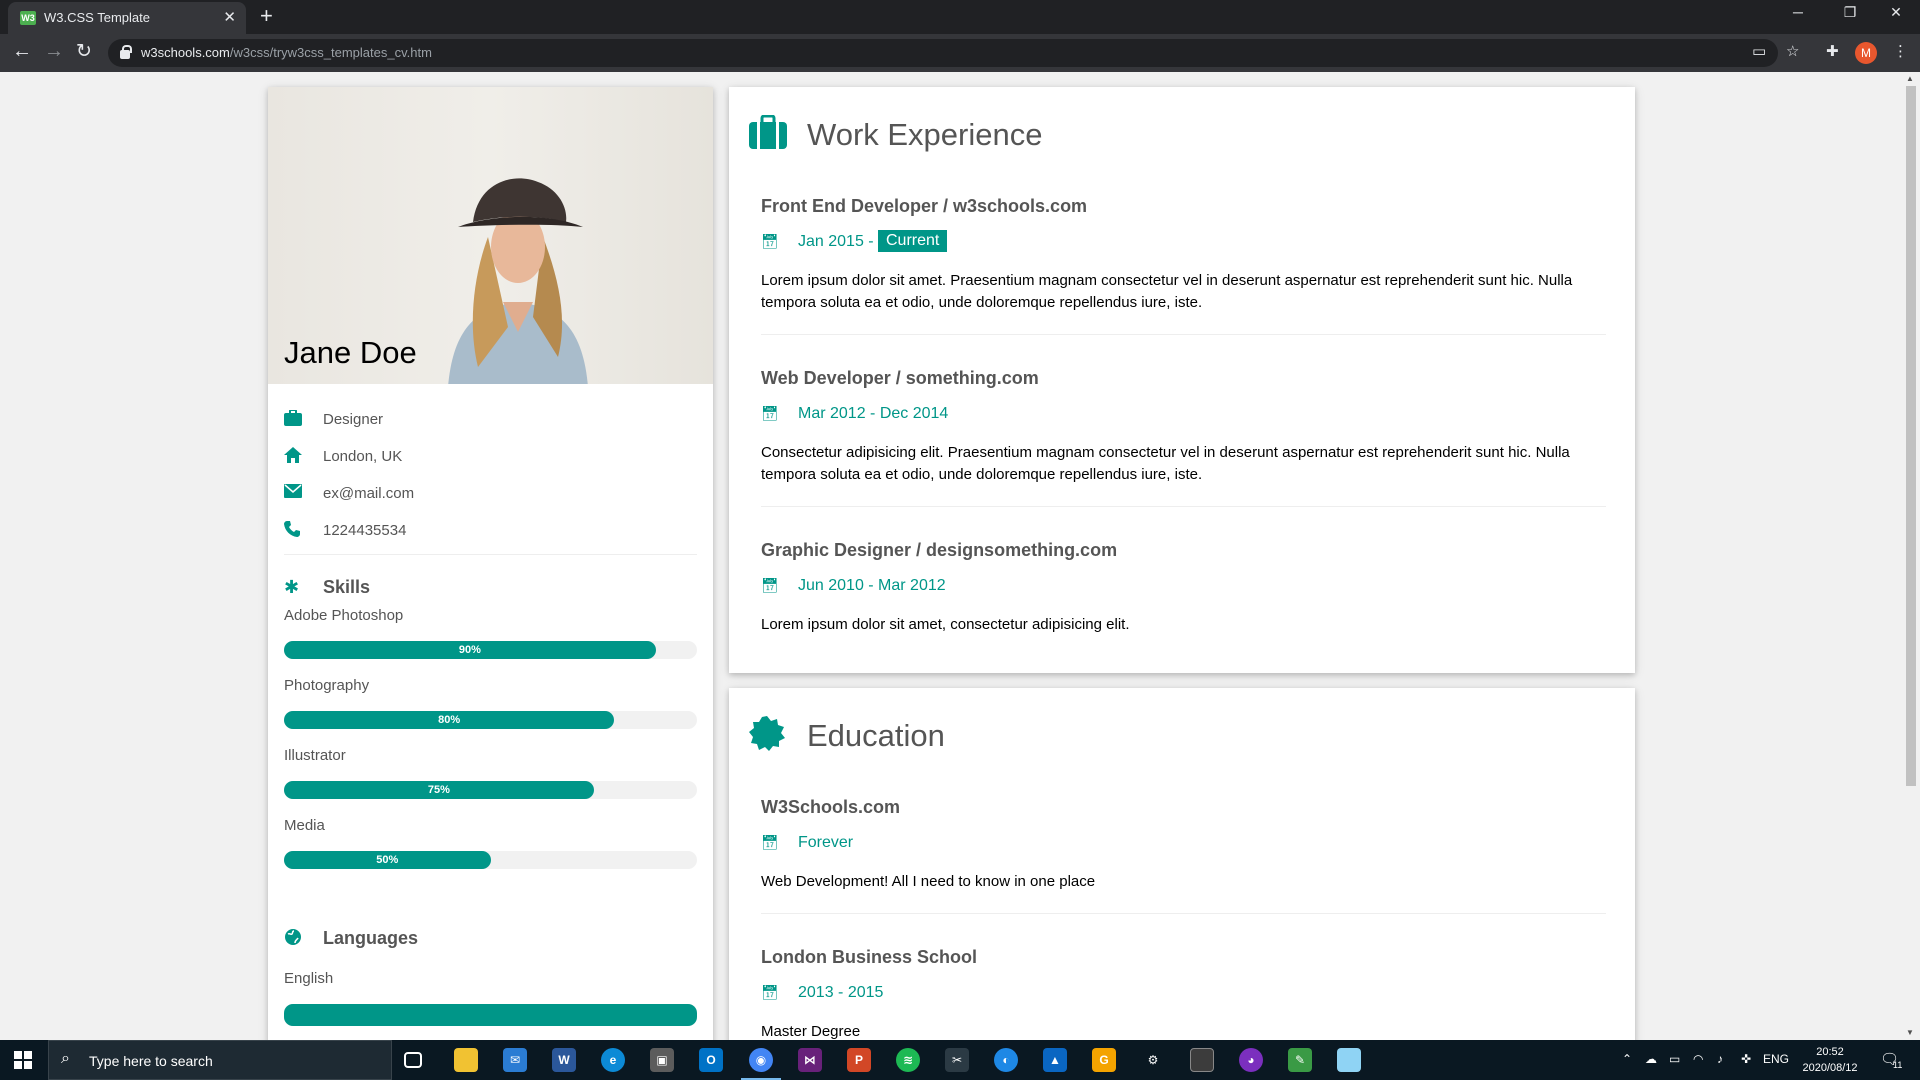 This screenshot has width=1920, height=1080. What do you see at coordinates (1911, 436) in the screenshot?
I see `scrollbar-thumb` at bounding box center [1911, 436].